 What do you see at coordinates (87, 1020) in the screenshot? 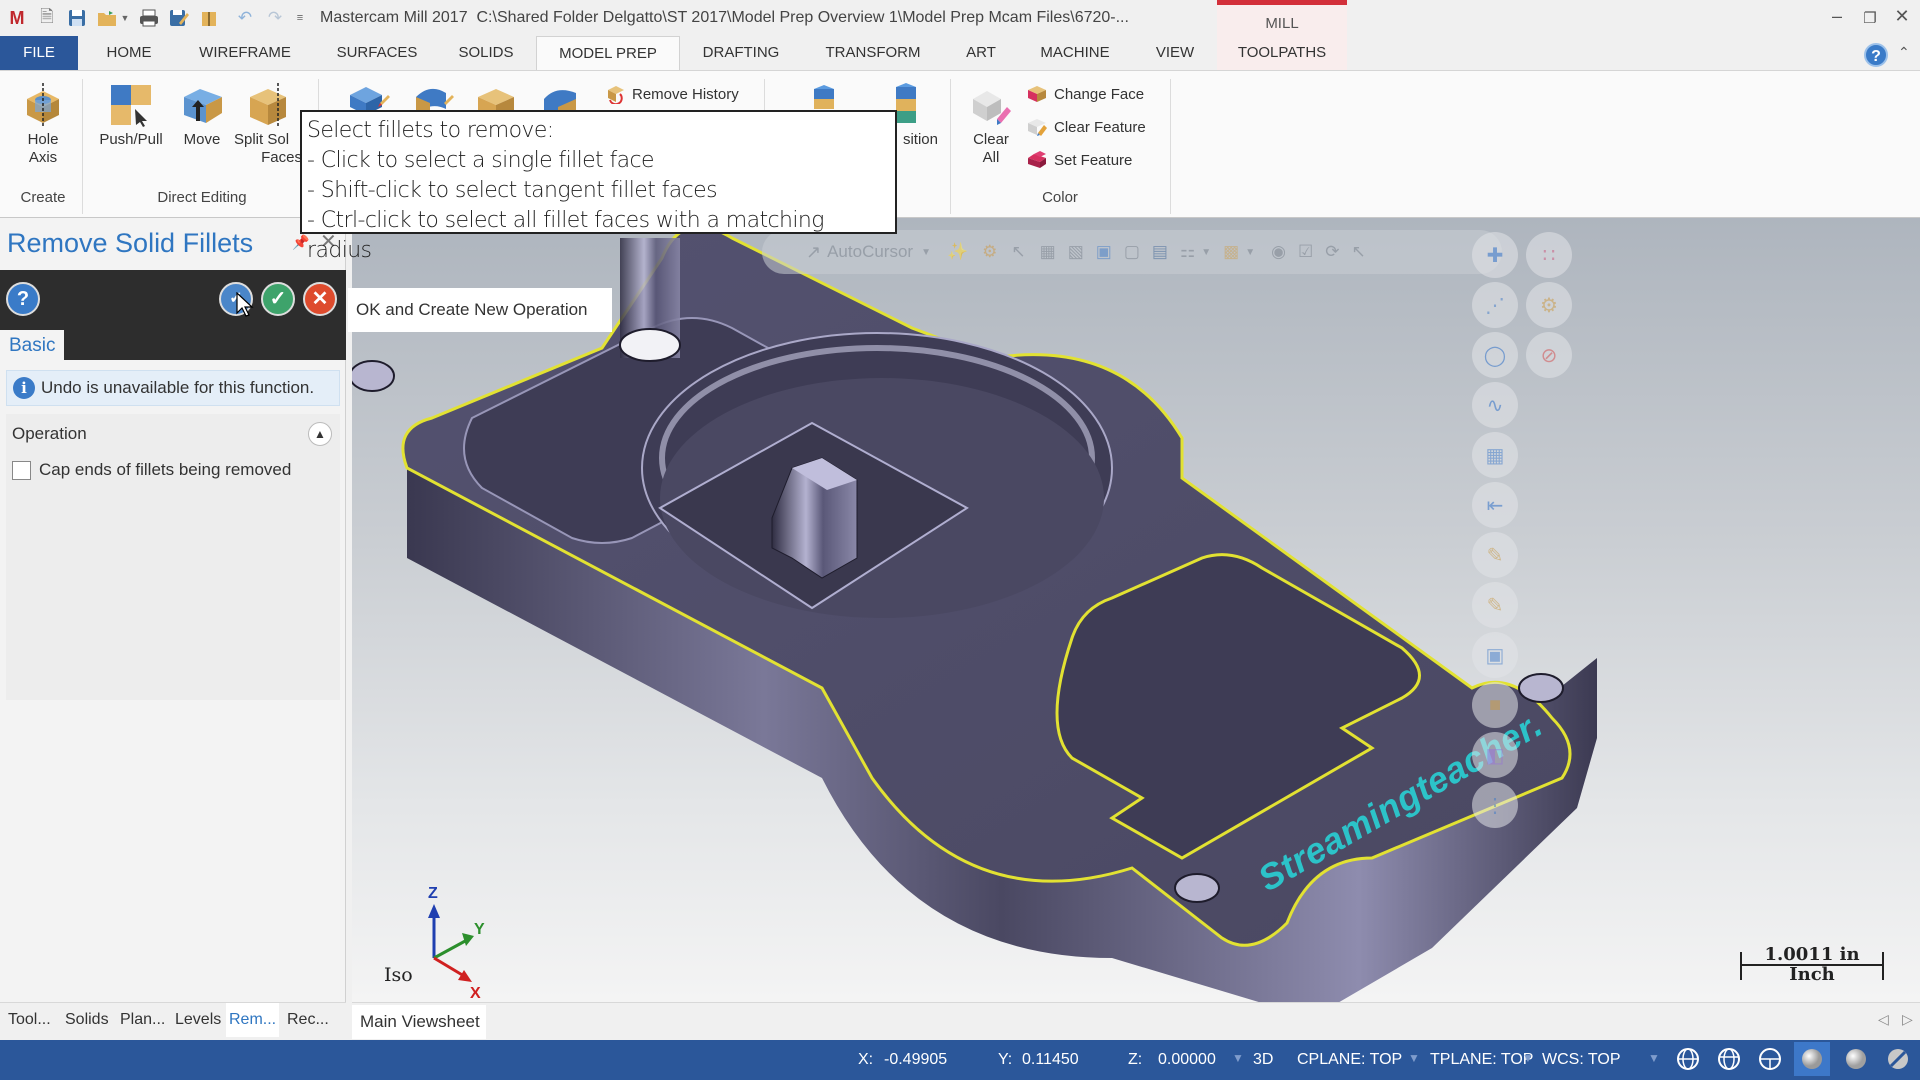
I see `tab-solids-manager: Solids` at bounding box center [87, 1020].